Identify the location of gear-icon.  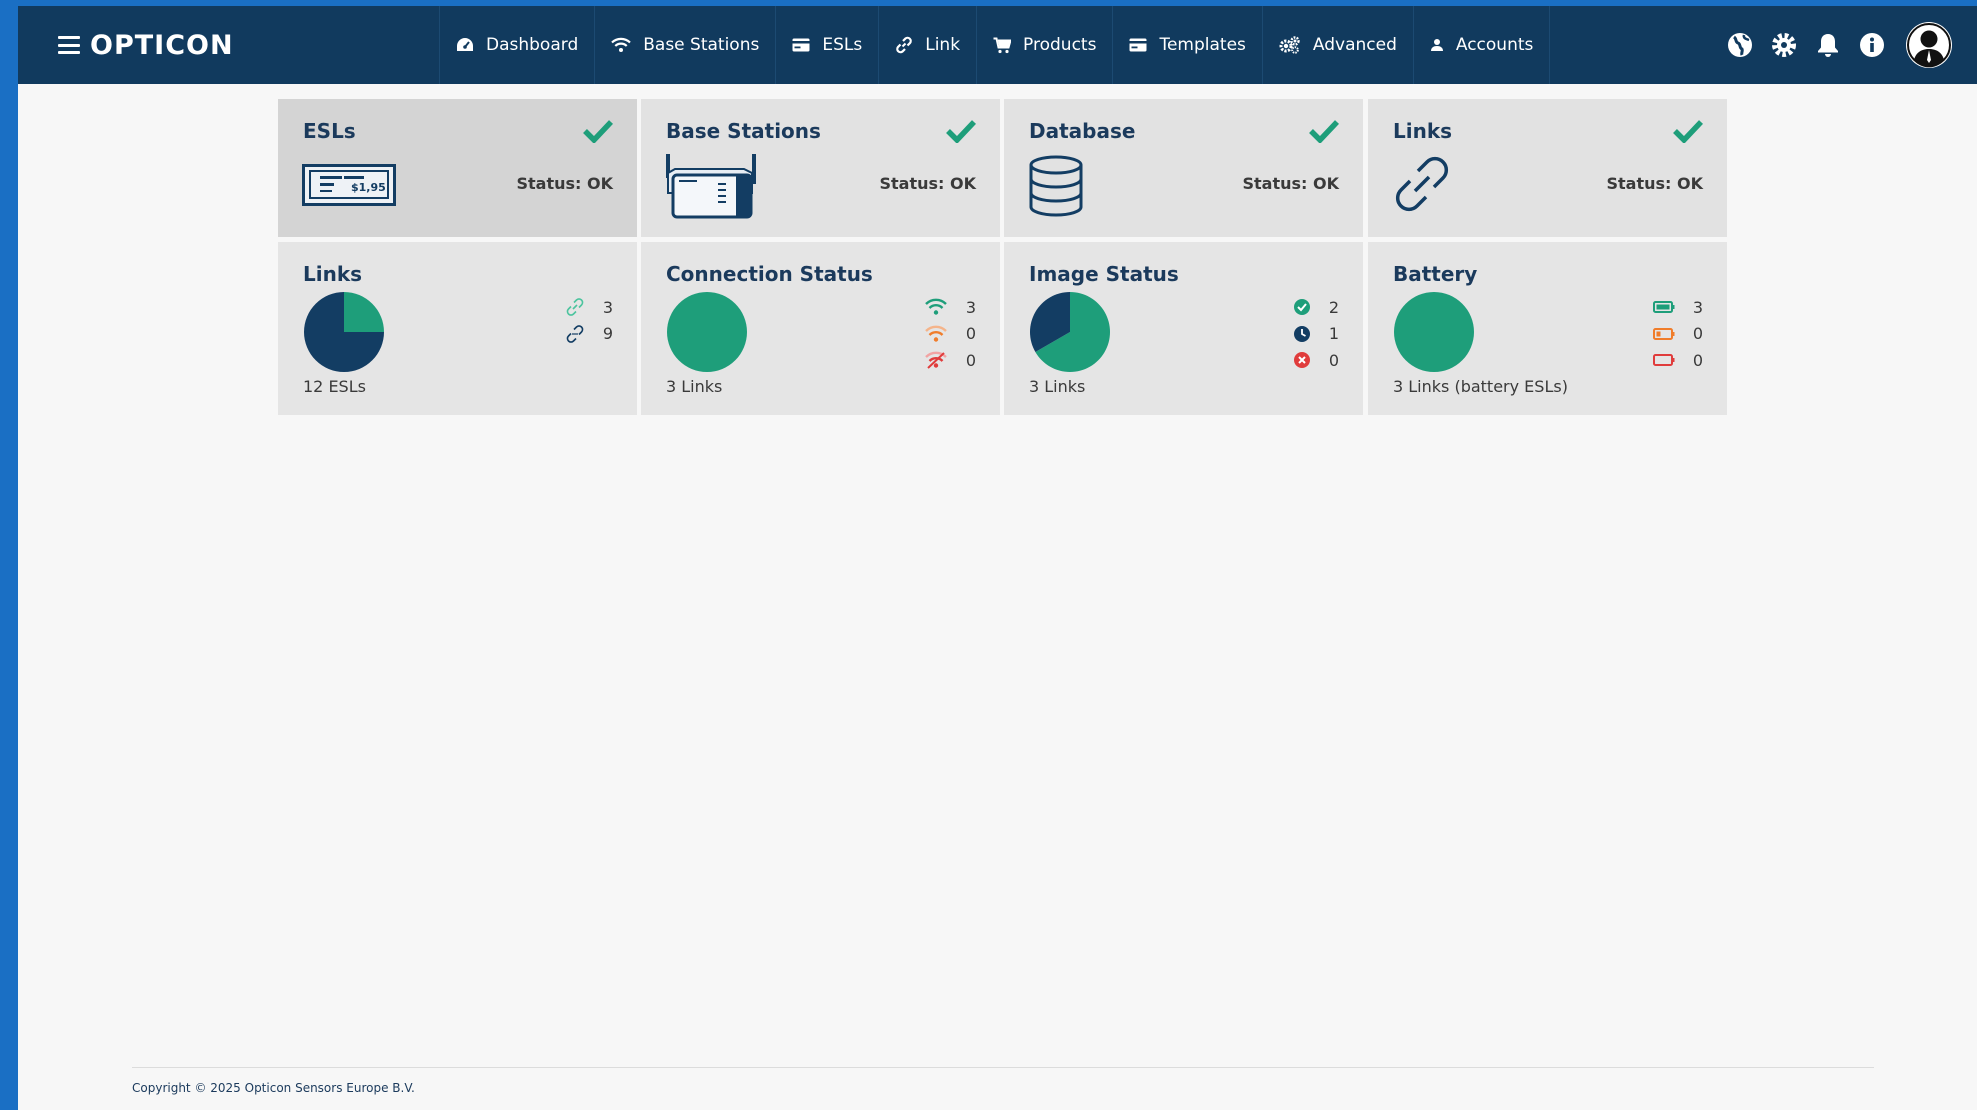
(1784, 45).